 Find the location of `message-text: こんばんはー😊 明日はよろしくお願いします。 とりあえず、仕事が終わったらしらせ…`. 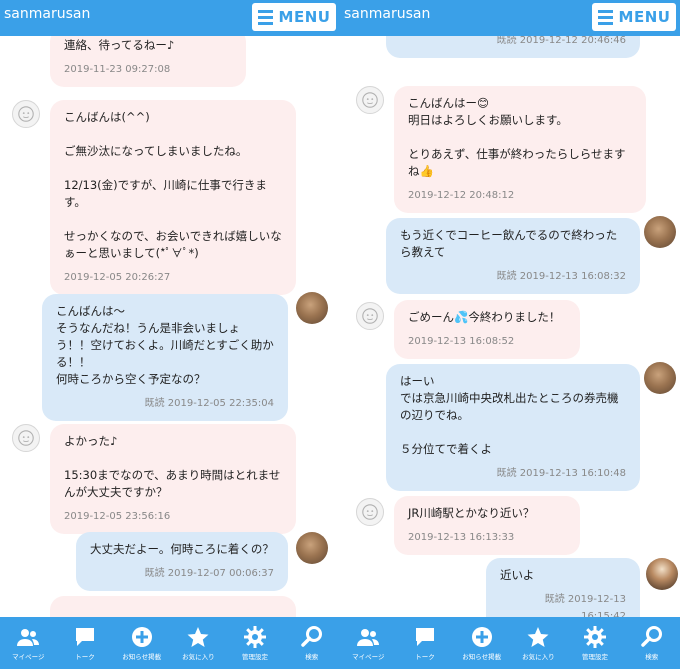

message-text: こんばんはー😊 明日はよろしくお願いします。 とりあえず、仕事が終わったらしらせ… is located at coordinates (517, 137).